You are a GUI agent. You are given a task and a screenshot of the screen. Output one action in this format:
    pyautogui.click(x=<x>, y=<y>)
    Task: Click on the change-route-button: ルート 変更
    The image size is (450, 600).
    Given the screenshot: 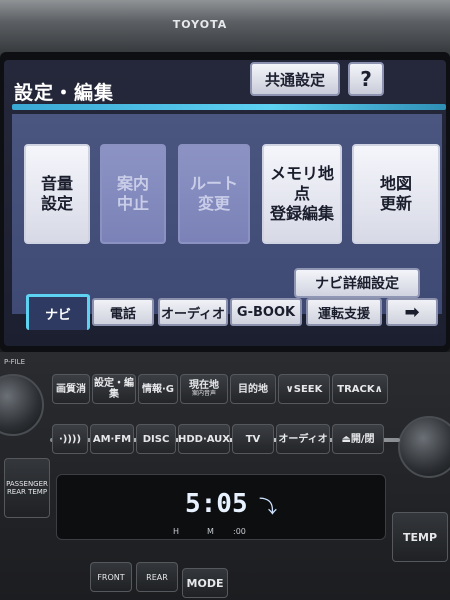 What is the action you would take?
    pyautogui.click(x=214, y=194)
    